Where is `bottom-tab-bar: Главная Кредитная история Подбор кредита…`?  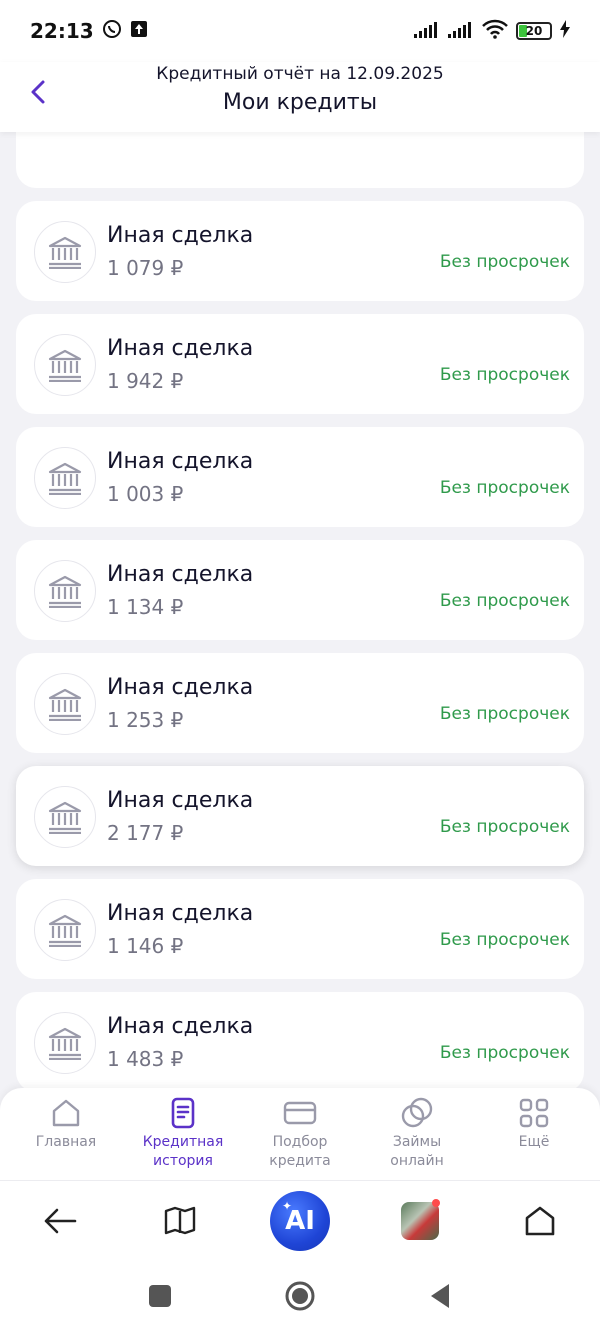 bottom-tab-bar: Главная Кредитная история Подбор кредита… is located at coordinates (300, 1134).